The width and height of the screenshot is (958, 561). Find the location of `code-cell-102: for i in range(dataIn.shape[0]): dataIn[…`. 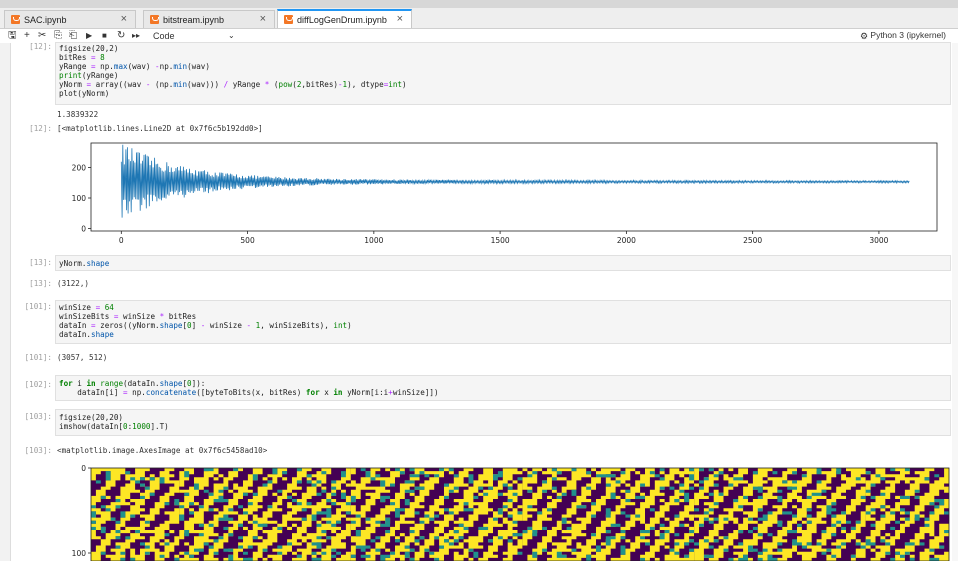

code-cell-102: for i in range(dataIn.shape[0]): dataIn[… is located at coordinates (503, 388).